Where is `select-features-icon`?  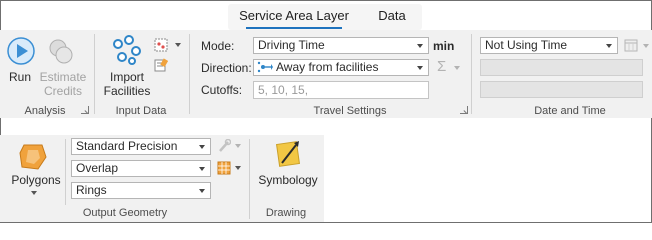 select-features-icon is located at coordinates (161, 45).